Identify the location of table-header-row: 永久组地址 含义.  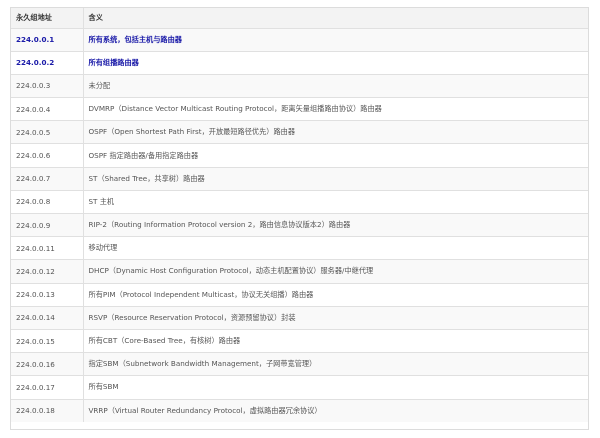
(299, 18).